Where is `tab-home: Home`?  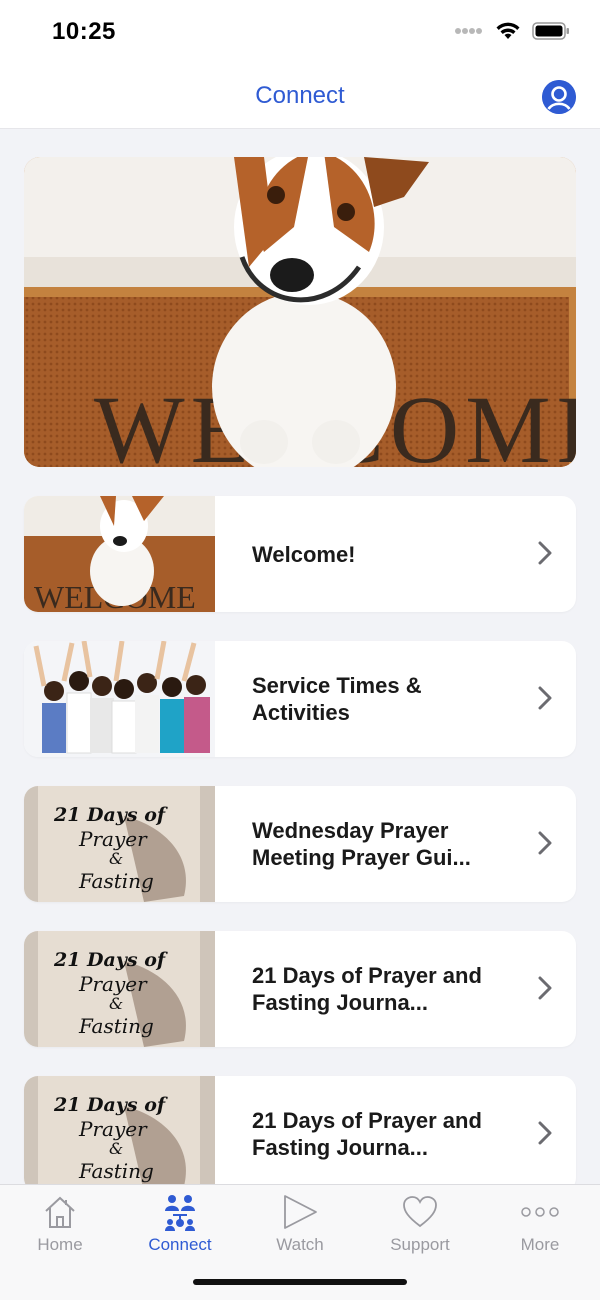
tab-home: Home is located at coordinates (60, 1228).